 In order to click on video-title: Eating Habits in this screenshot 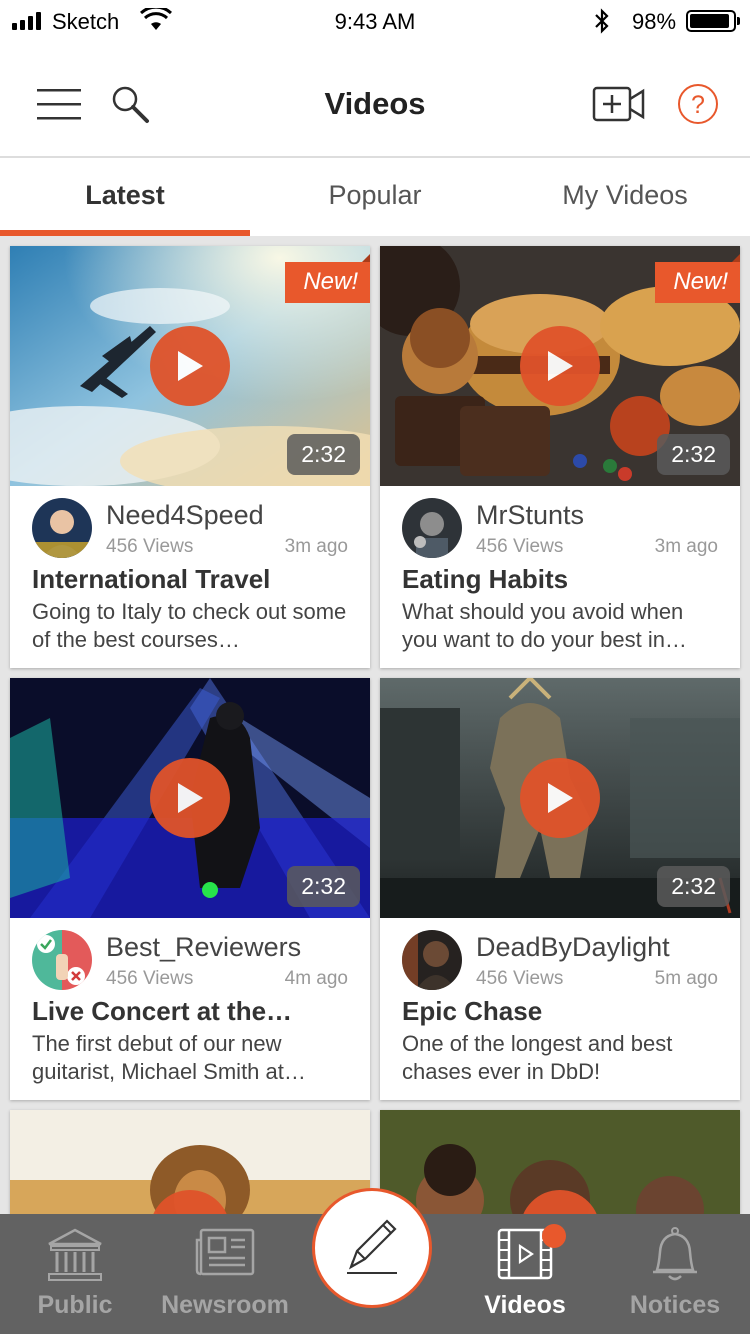, I will do `click(485, 579)`.